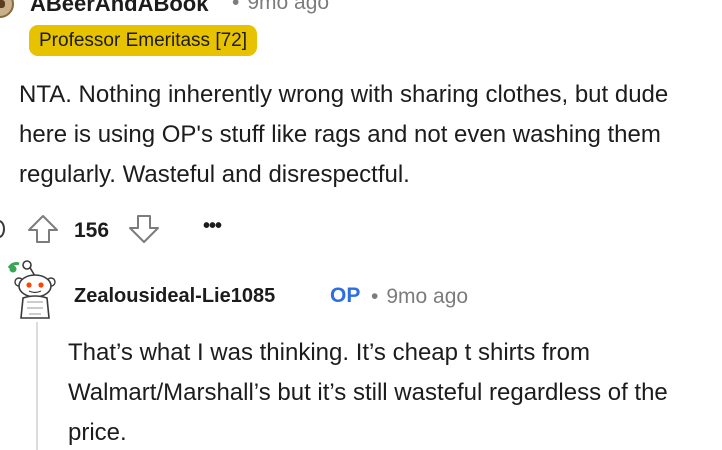 This screenshot has height=450, width=722. What do you see at coordinates (7, 9) in the screenshot?
I see `commenter-avatar` at bounding box center [7, 9].